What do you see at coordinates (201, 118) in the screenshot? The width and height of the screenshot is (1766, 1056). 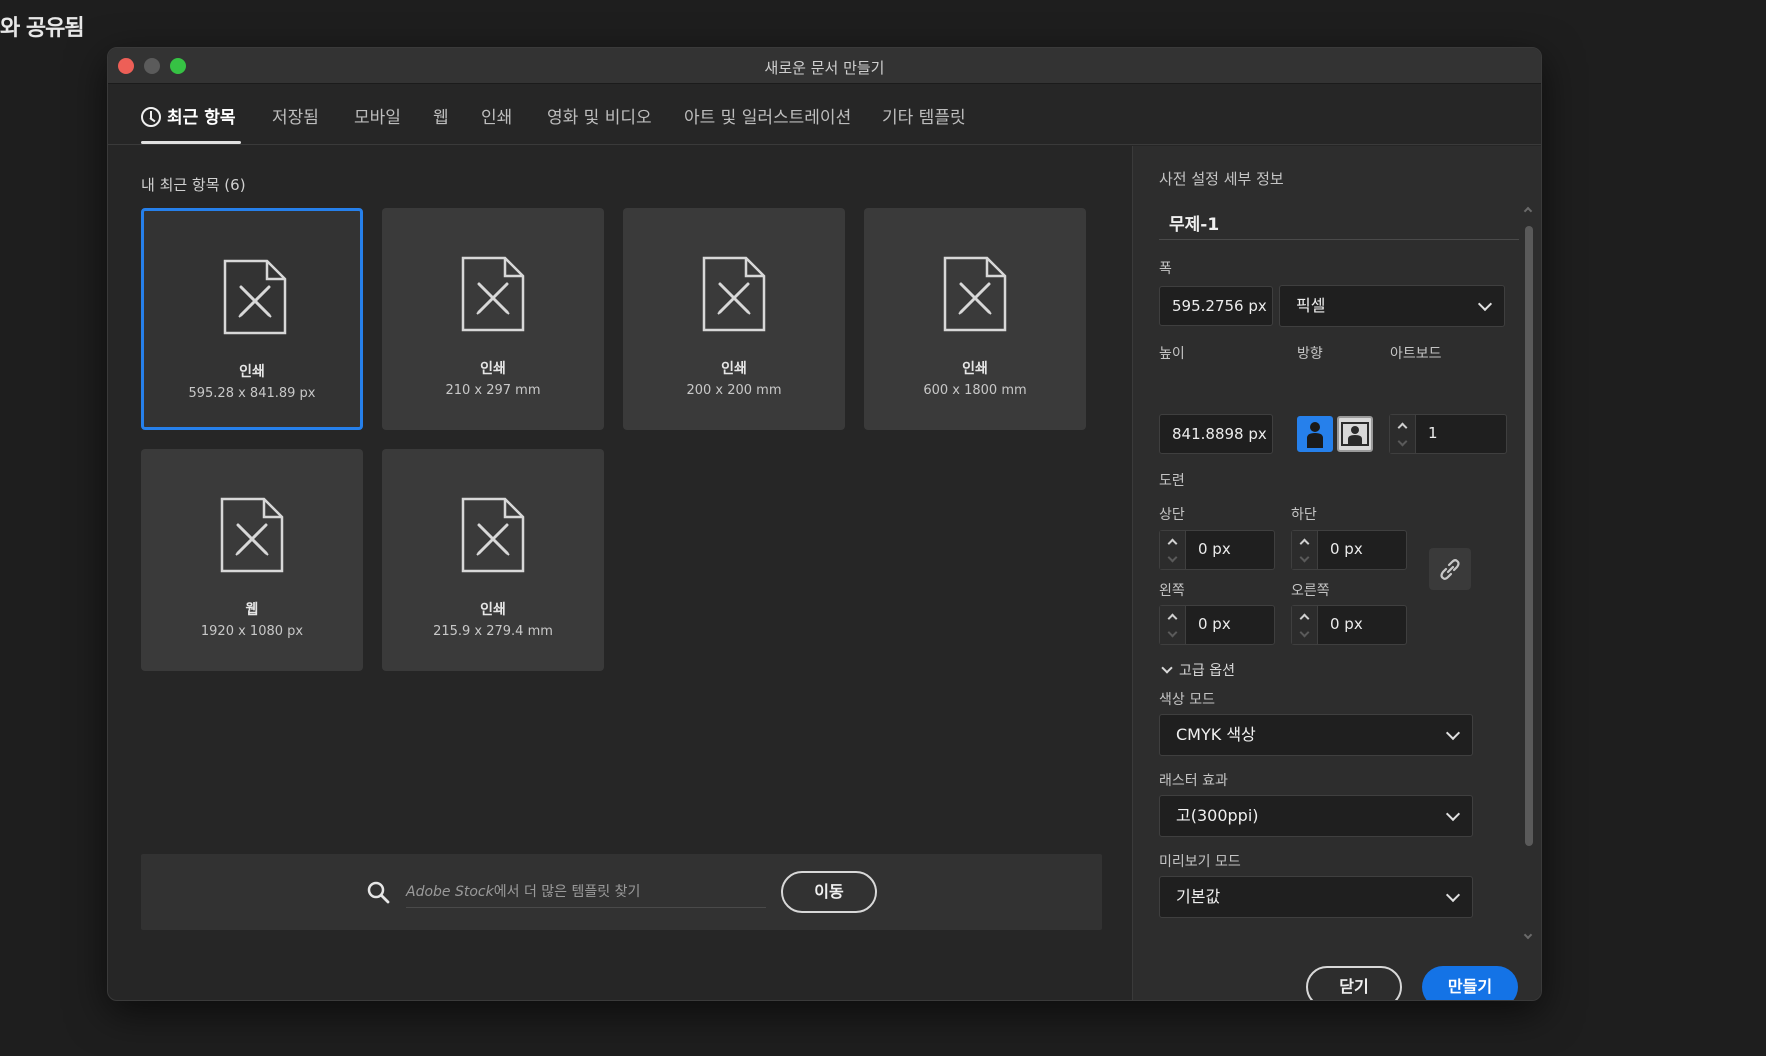 I see `tab-recent-label: 최근 항목` at bounding box center [201, 118].